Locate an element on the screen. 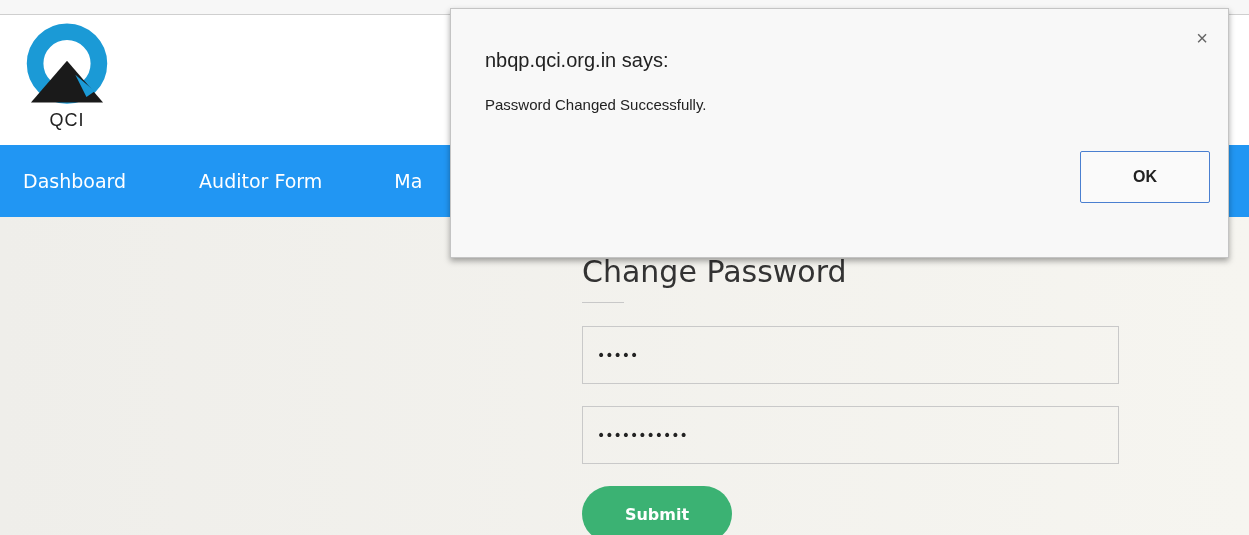 This screenshot has height=535, width=1249. password-field: ••••••••••• is located at coordinates (850, 435).